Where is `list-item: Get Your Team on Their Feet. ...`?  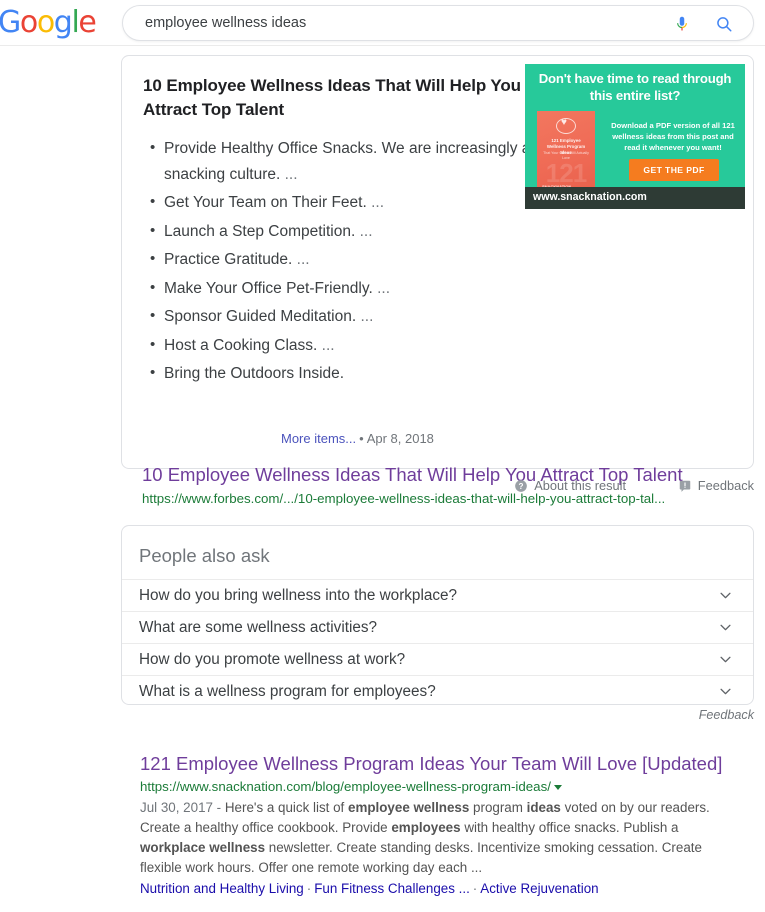 list-item: Get Your Team on Their Feet. ... is located at coordinates (346, 202).